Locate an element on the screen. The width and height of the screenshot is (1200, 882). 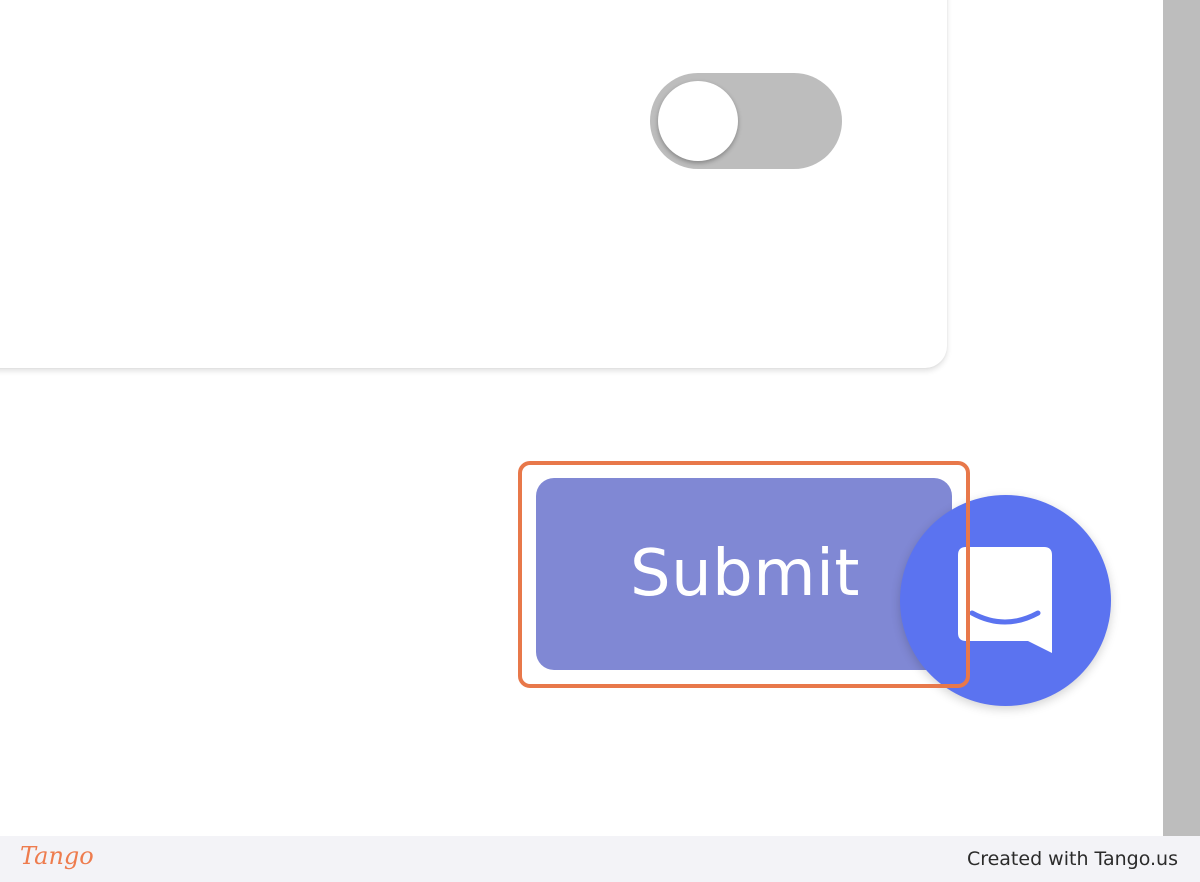
tango-logo: Tango is located at coordinates (57, 856).